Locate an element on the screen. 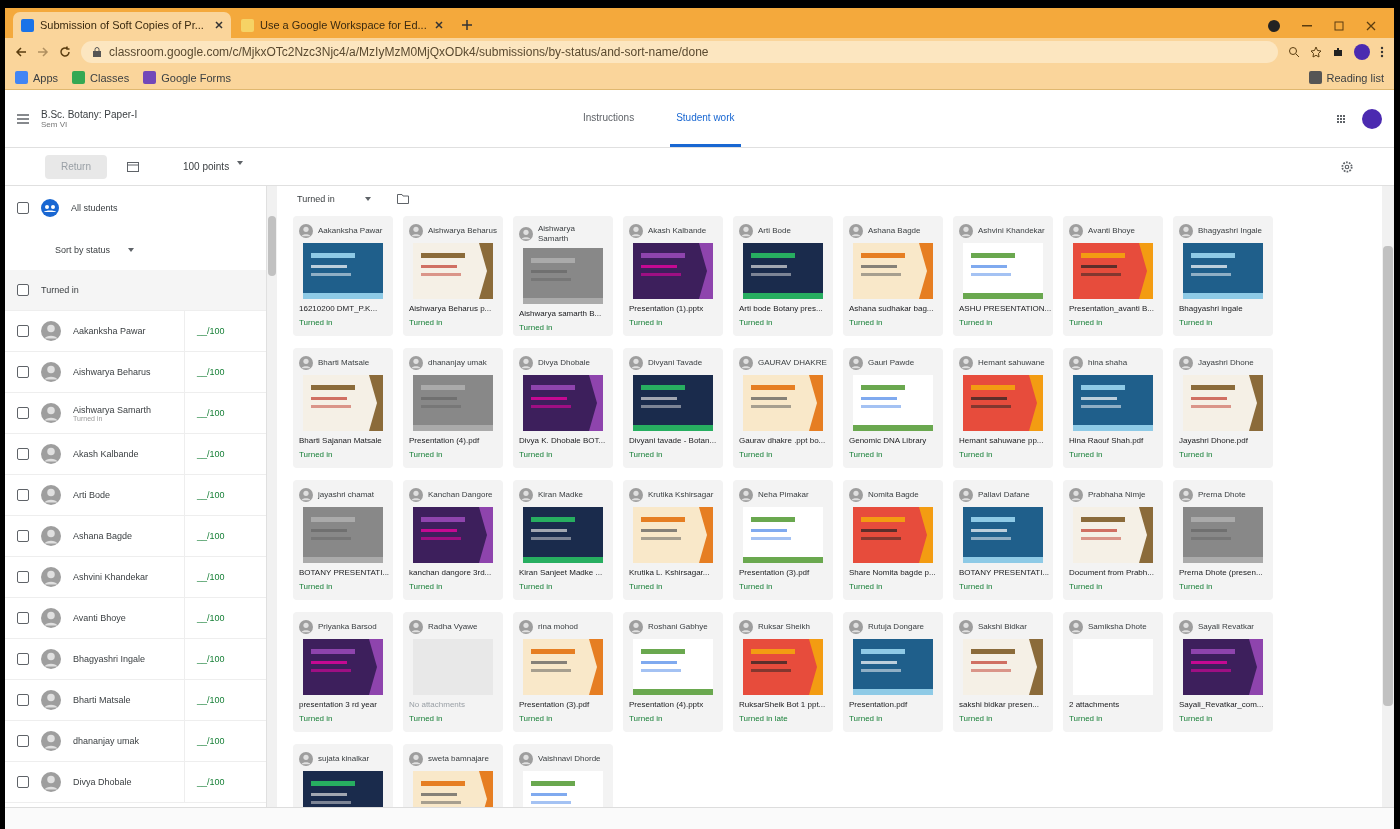 This screenshot has height=829, width=1400. student-name: All students is located at coordinates (162, 208).